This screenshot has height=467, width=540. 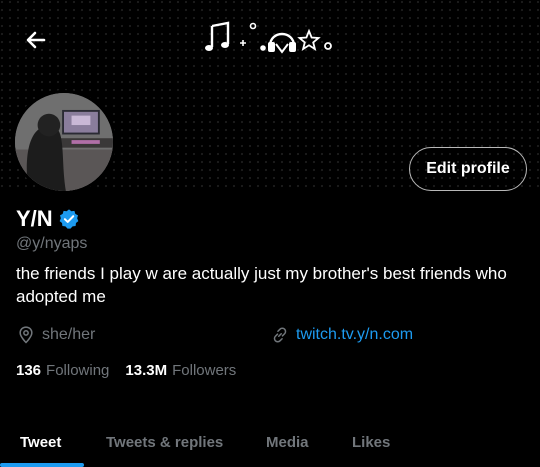 I want to click on pronouns-text: she/her, so click(x=69, y=334).